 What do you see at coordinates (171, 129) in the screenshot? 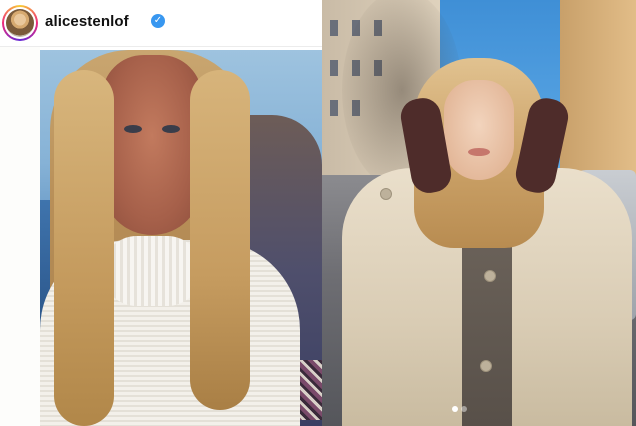
I see `right-eye` at bounding box center [171, 129].